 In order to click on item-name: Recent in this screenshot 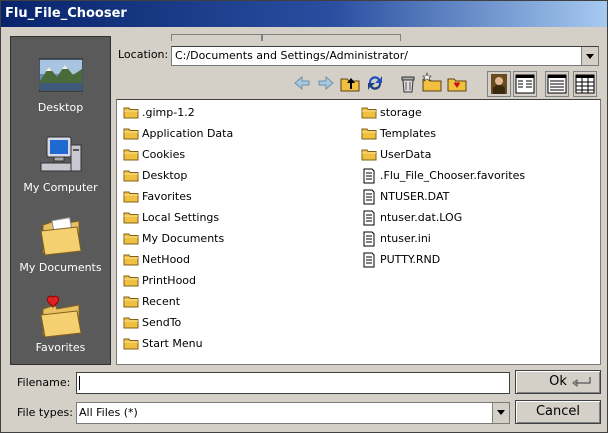, I will do `click(161, 301)`.